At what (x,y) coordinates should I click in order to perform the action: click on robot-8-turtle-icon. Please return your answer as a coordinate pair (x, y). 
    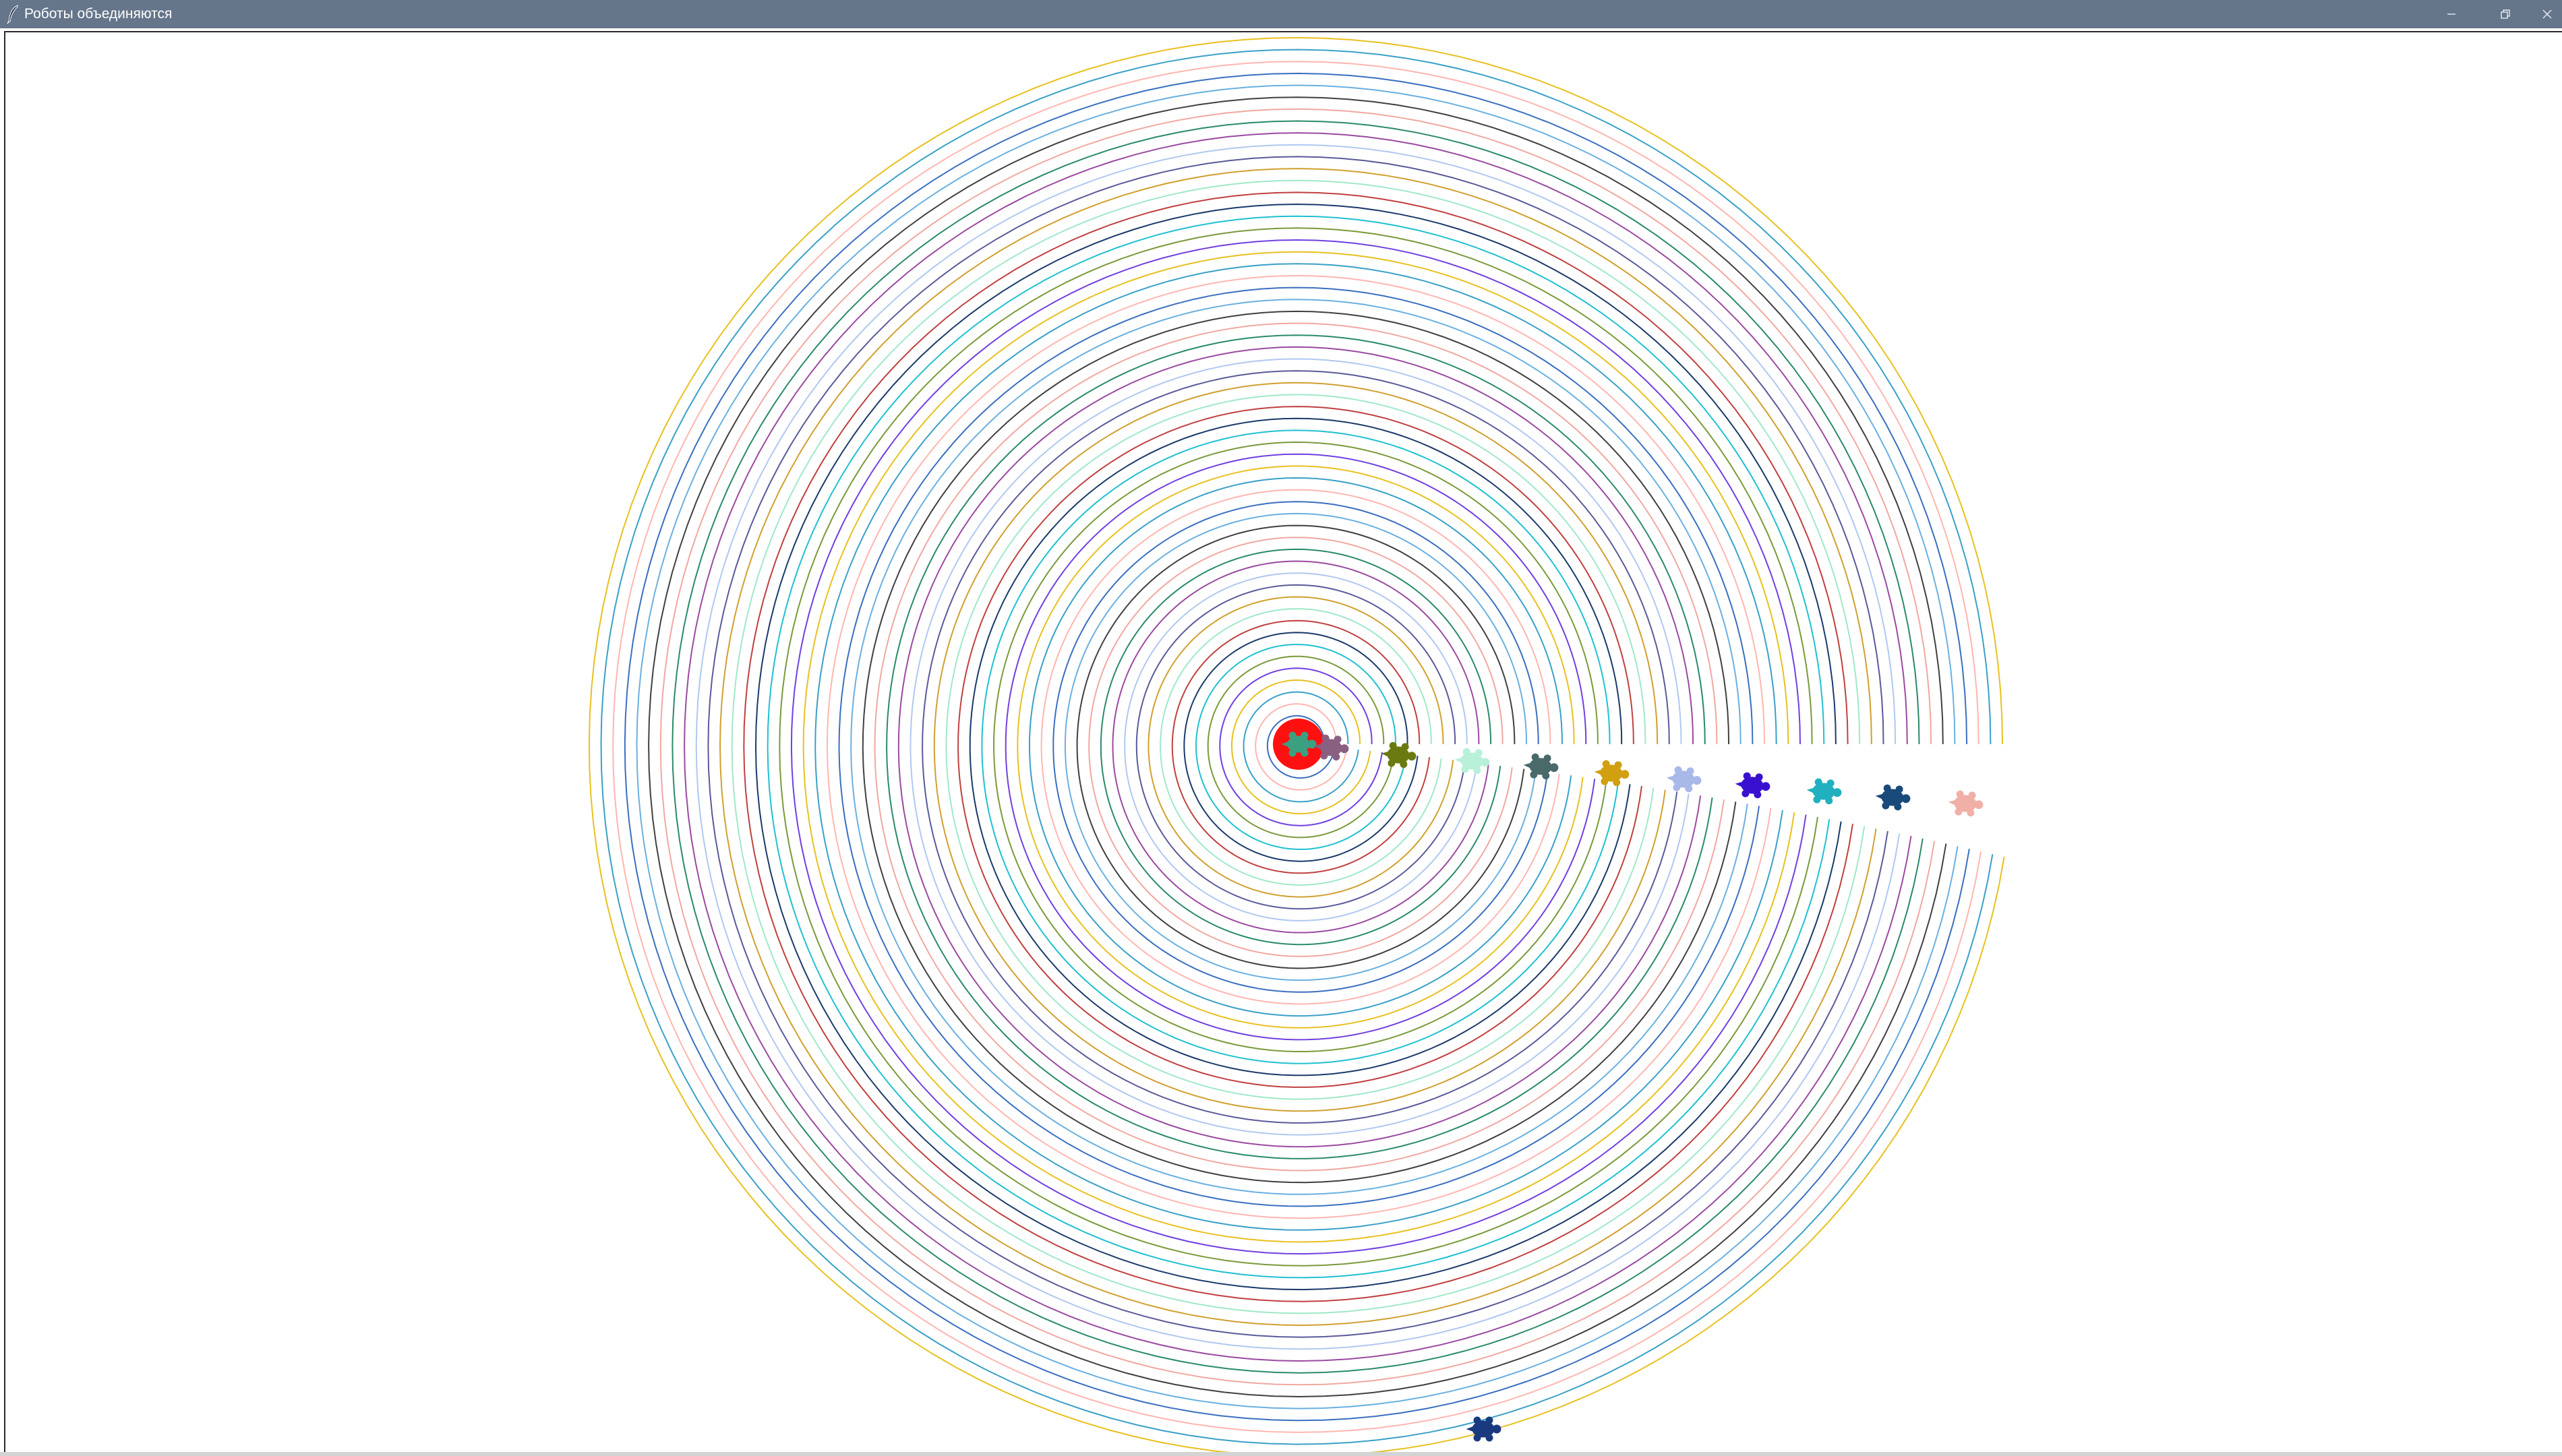
    Looking at the image, I should click on (1753, 786).